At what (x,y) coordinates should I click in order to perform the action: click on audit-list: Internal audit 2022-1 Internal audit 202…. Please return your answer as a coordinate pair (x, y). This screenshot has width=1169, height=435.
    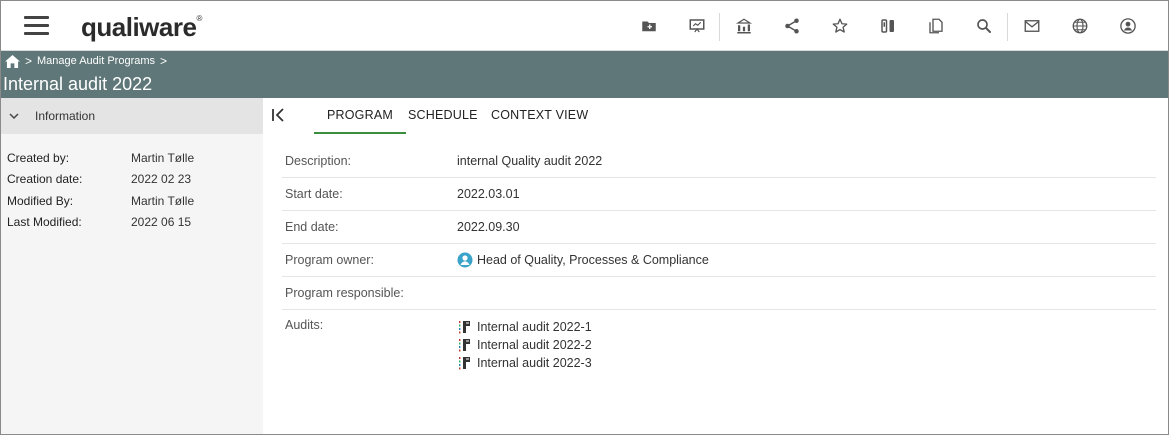
    Looking at the image, I should click on (524, 345).